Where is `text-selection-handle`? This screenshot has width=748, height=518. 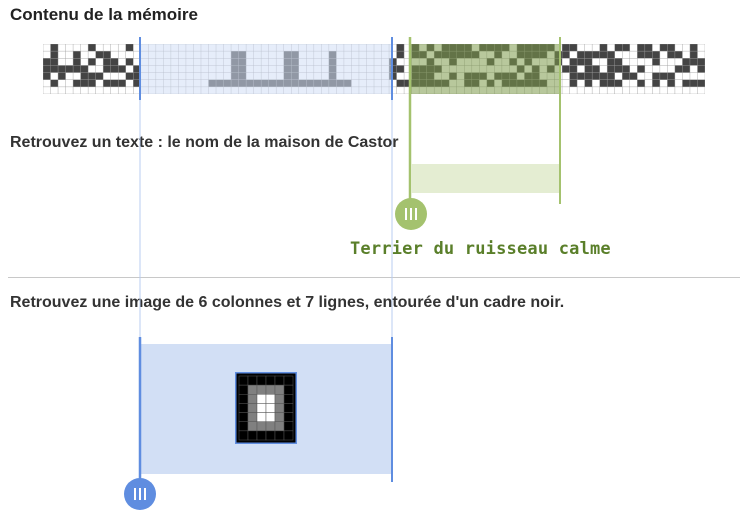
text-selection-handle is located at coordinates (411, 214).